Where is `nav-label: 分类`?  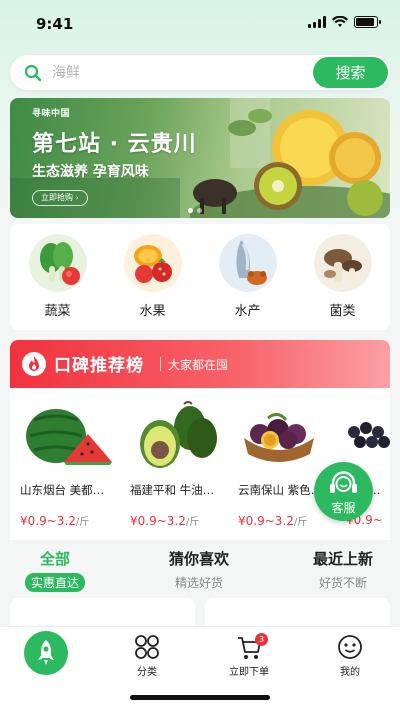 nav-label: 分类 is located at coordinates (147, 672).